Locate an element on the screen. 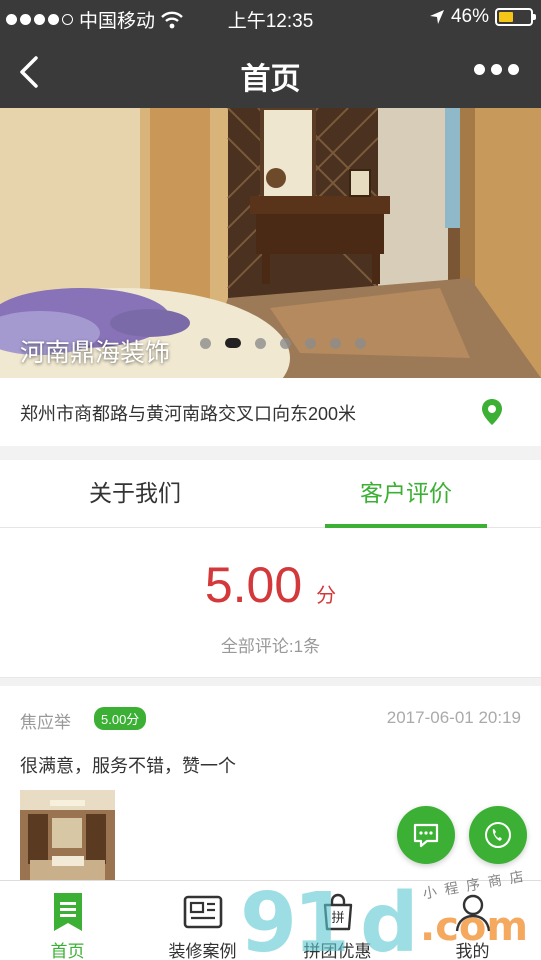  location-pin-icon is located at coordinates (492, 412).